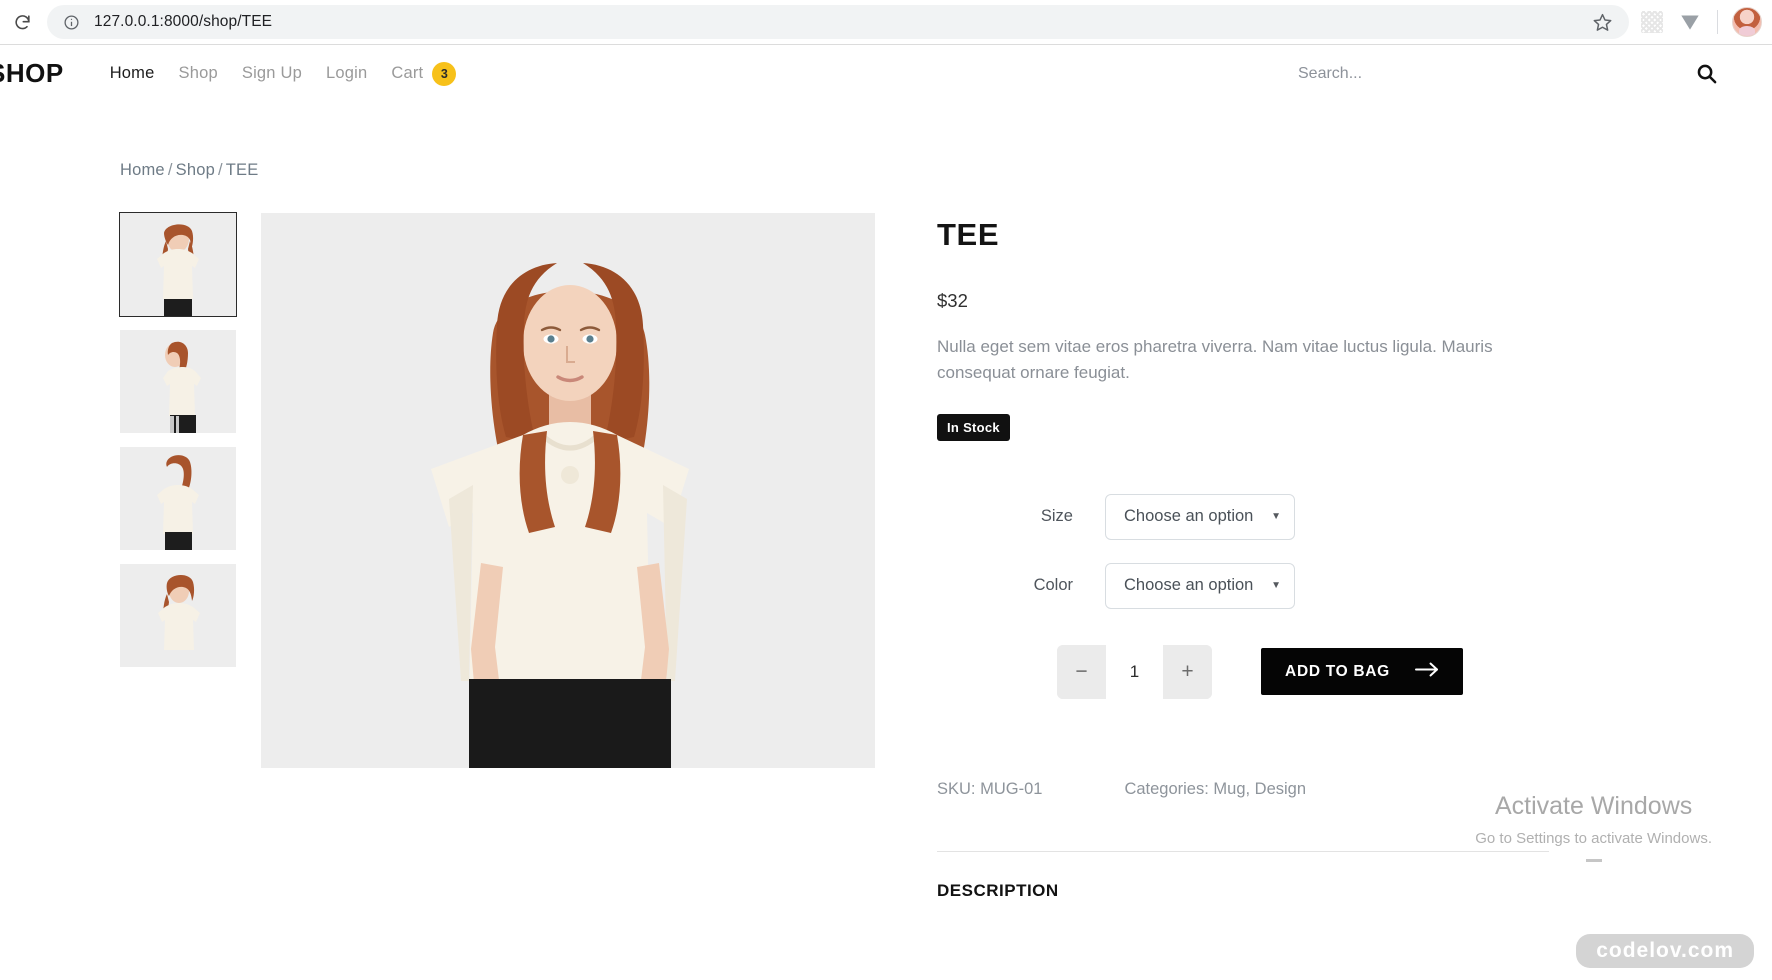 The height and width of the screenshot is (980, 1772). Describe the element at coordinates (71, 22) in the screenshot. I see `site-info-icon` at that location.